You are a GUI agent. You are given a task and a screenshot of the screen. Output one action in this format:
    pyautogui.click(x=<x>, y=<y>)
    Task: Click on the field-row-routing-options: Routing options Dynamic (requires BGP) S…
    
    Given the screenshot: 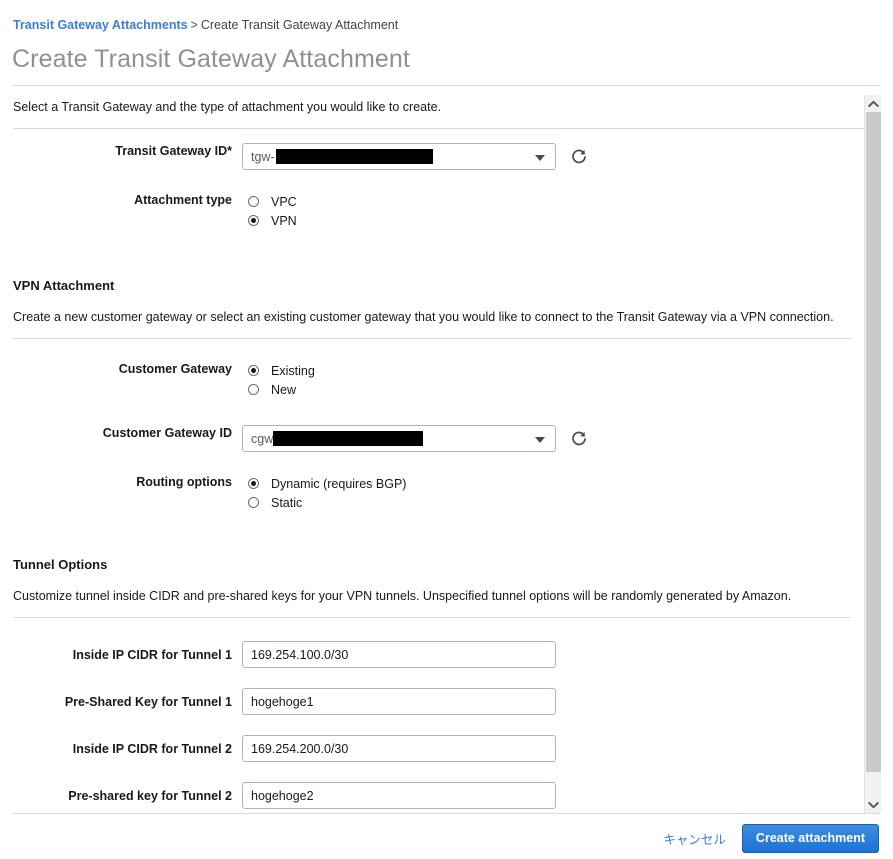 What is the action you would take?
    pyautogui.click(x=432, y=493)
    